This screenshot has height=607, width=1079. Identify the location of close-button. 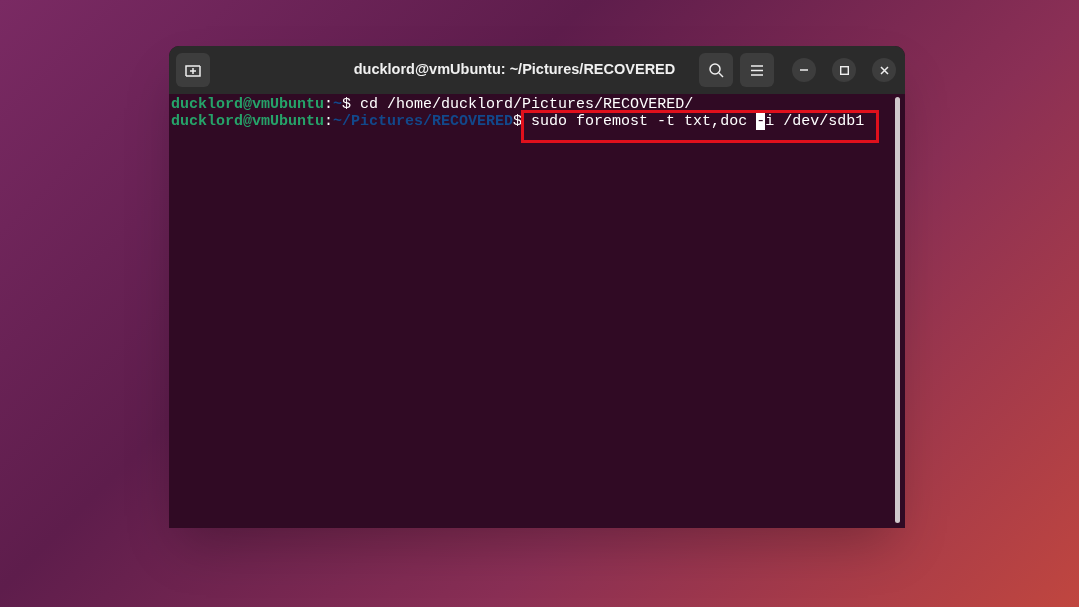
(884, 70).